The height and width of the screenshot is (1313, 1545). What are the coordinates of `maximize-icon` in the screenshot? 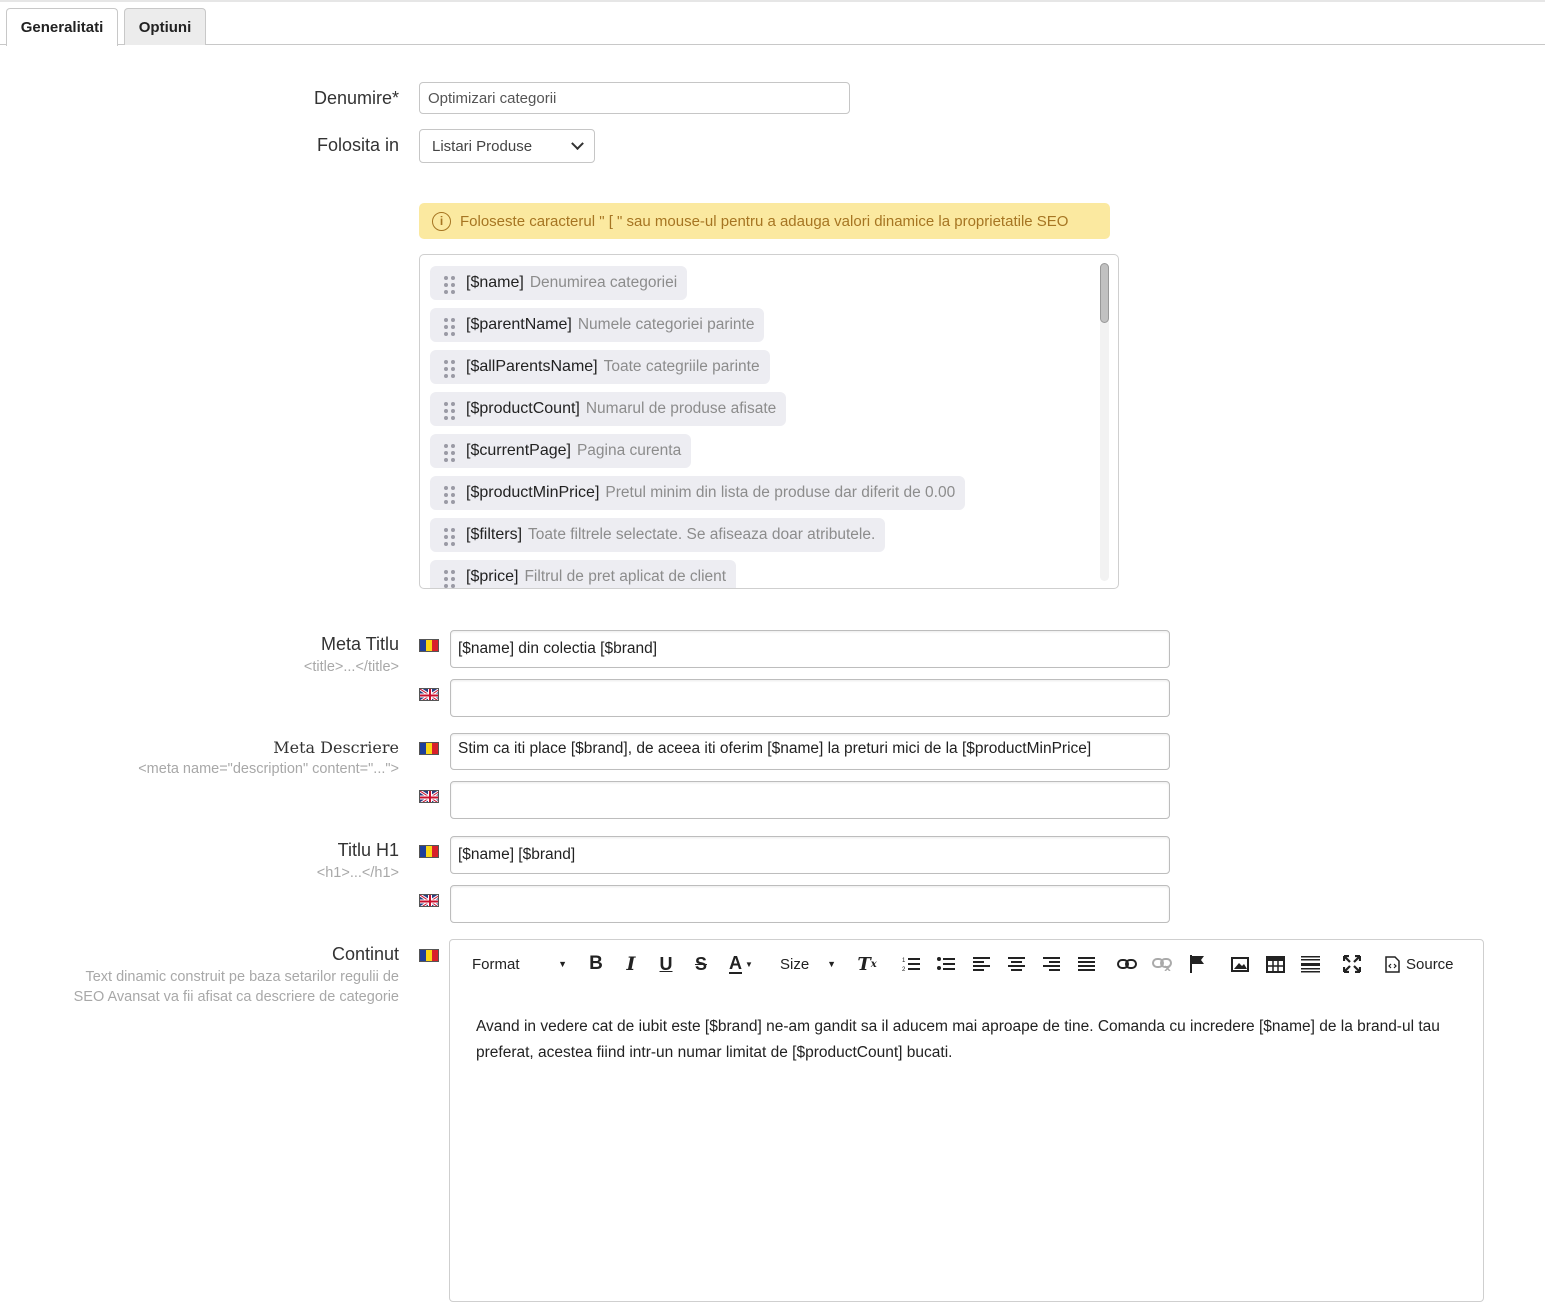 It's located at (1352, 964).